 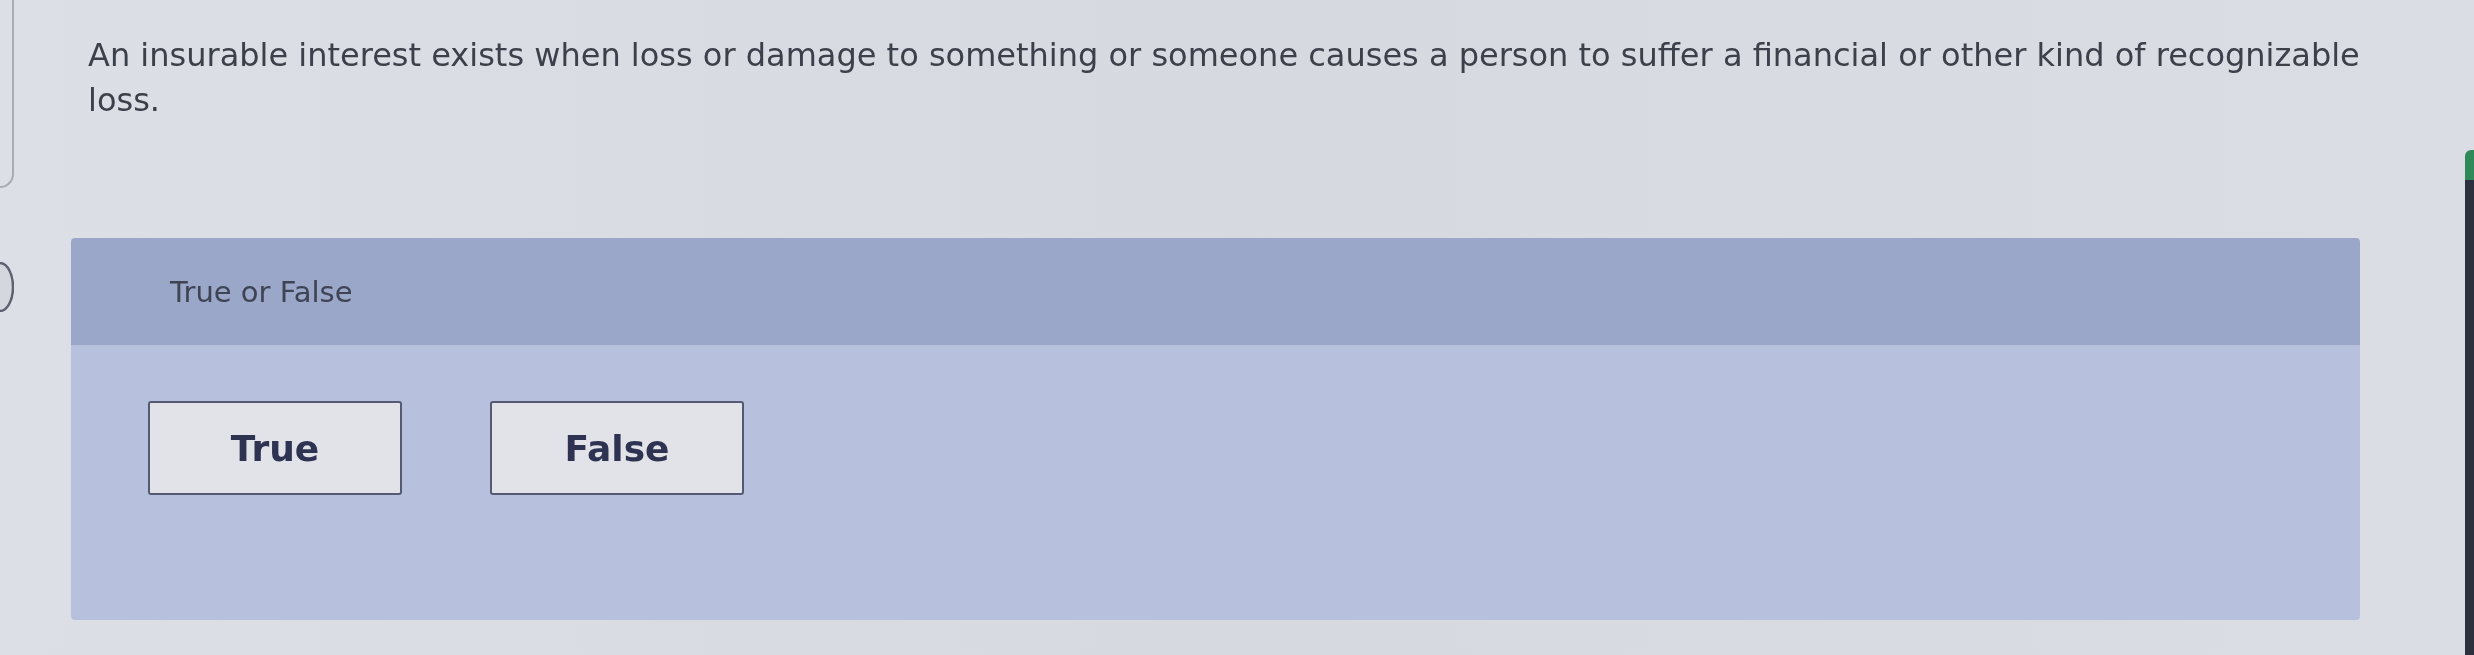 What do you see at coordinates (261, 291) in the screenshot?
I see `question-type-label: True or False` at bounding box center [261, 291].